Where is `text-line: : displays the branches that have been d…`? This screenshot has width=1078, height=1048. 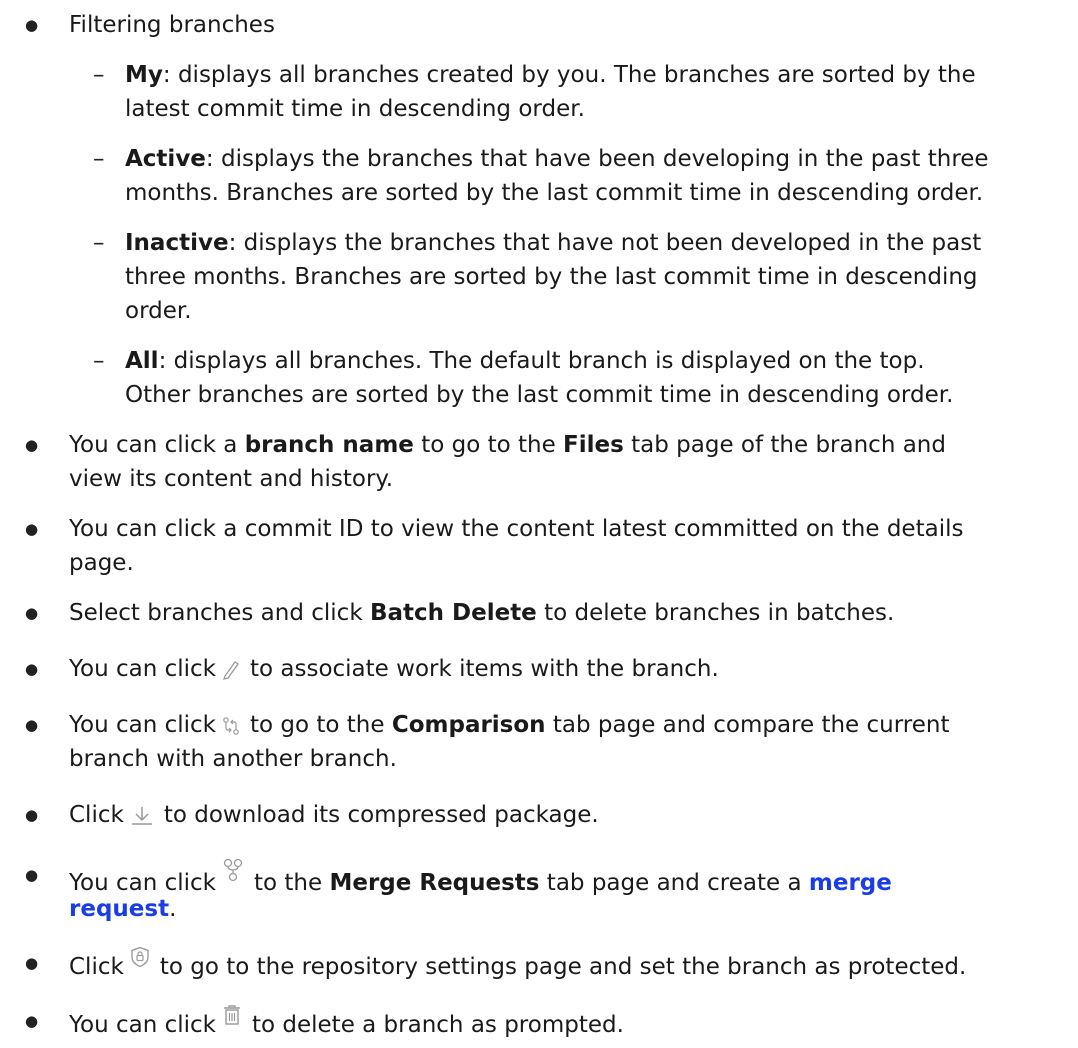
text-line: : displays the branches that have been d… is located at coordinates (597, 159).